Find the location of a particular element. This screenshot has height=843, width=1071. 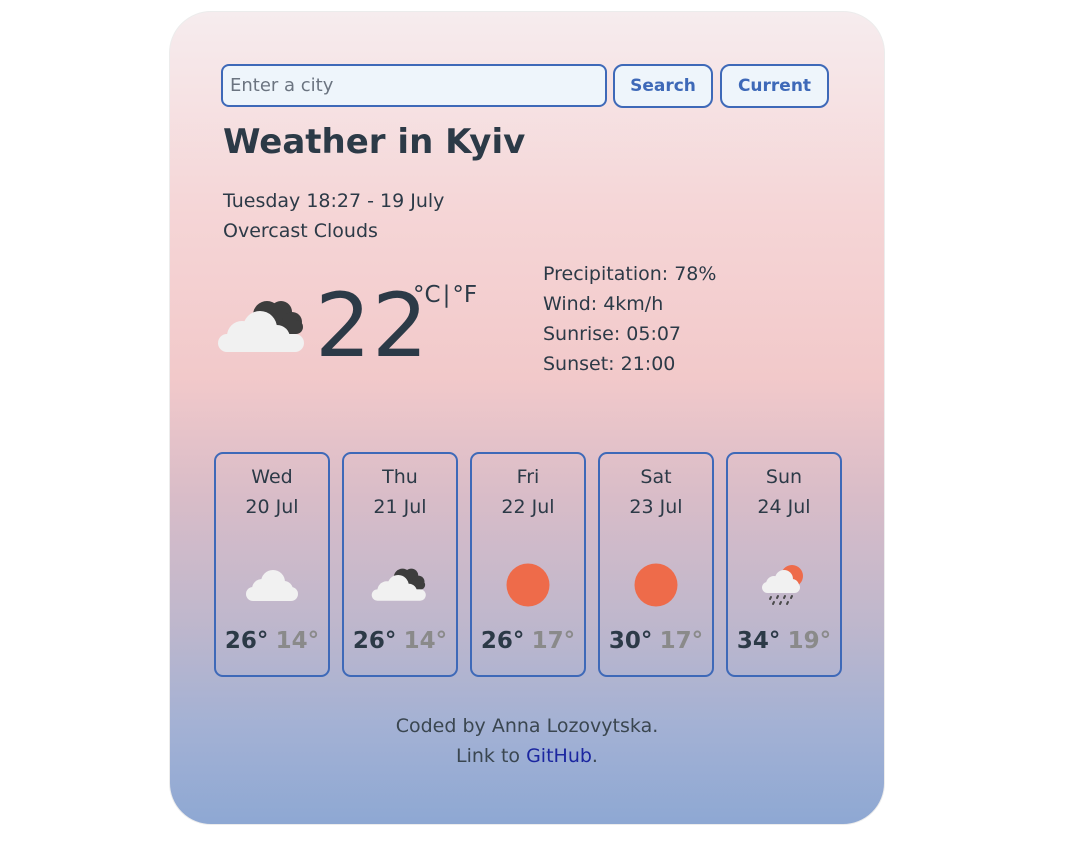

forecast-date: 21 Jul is located at coordinates (400, 507).